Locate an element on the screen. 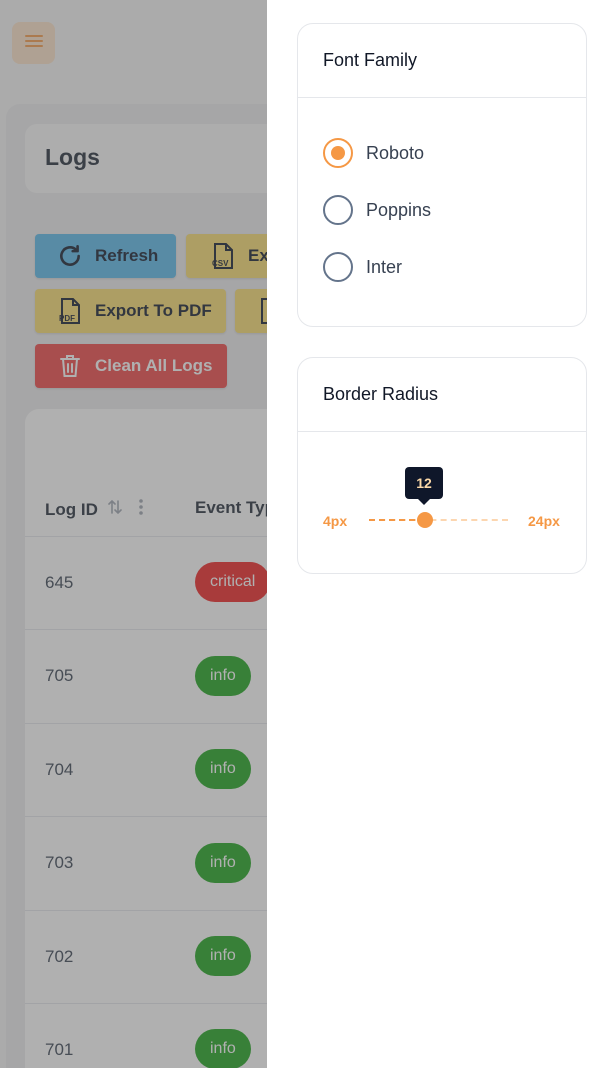  font-family-panel: Font Family Roboto Poppins Inter is located at coordinates (442, 175).